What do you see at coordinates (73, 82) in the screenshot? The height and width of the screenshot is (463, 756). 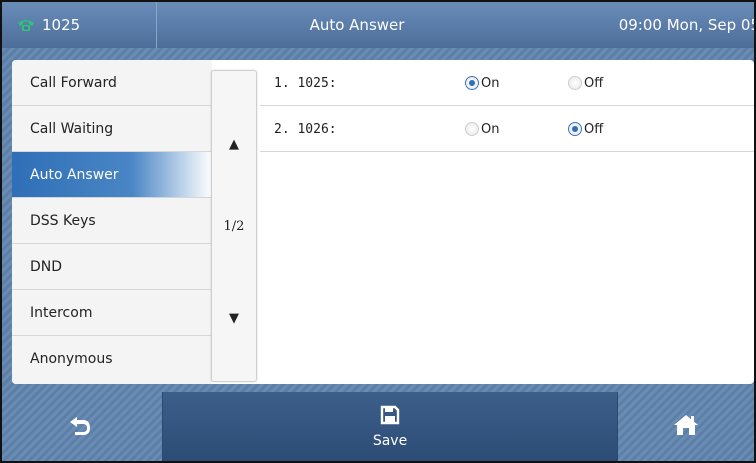 I see `menu-item-label: Call Forward` at bounding box center [73, 82].